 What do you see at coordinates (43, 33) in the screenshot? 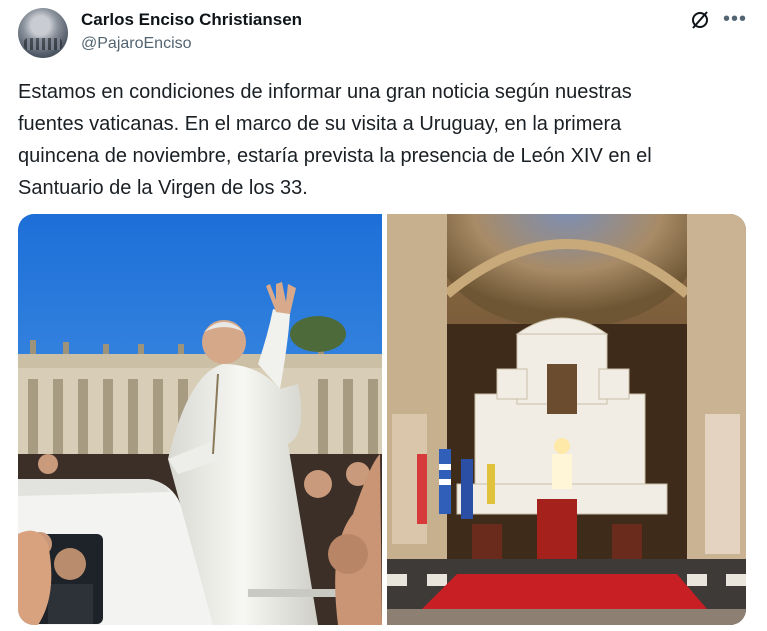
I see `author-avatar` at bounding box center [43, 33].